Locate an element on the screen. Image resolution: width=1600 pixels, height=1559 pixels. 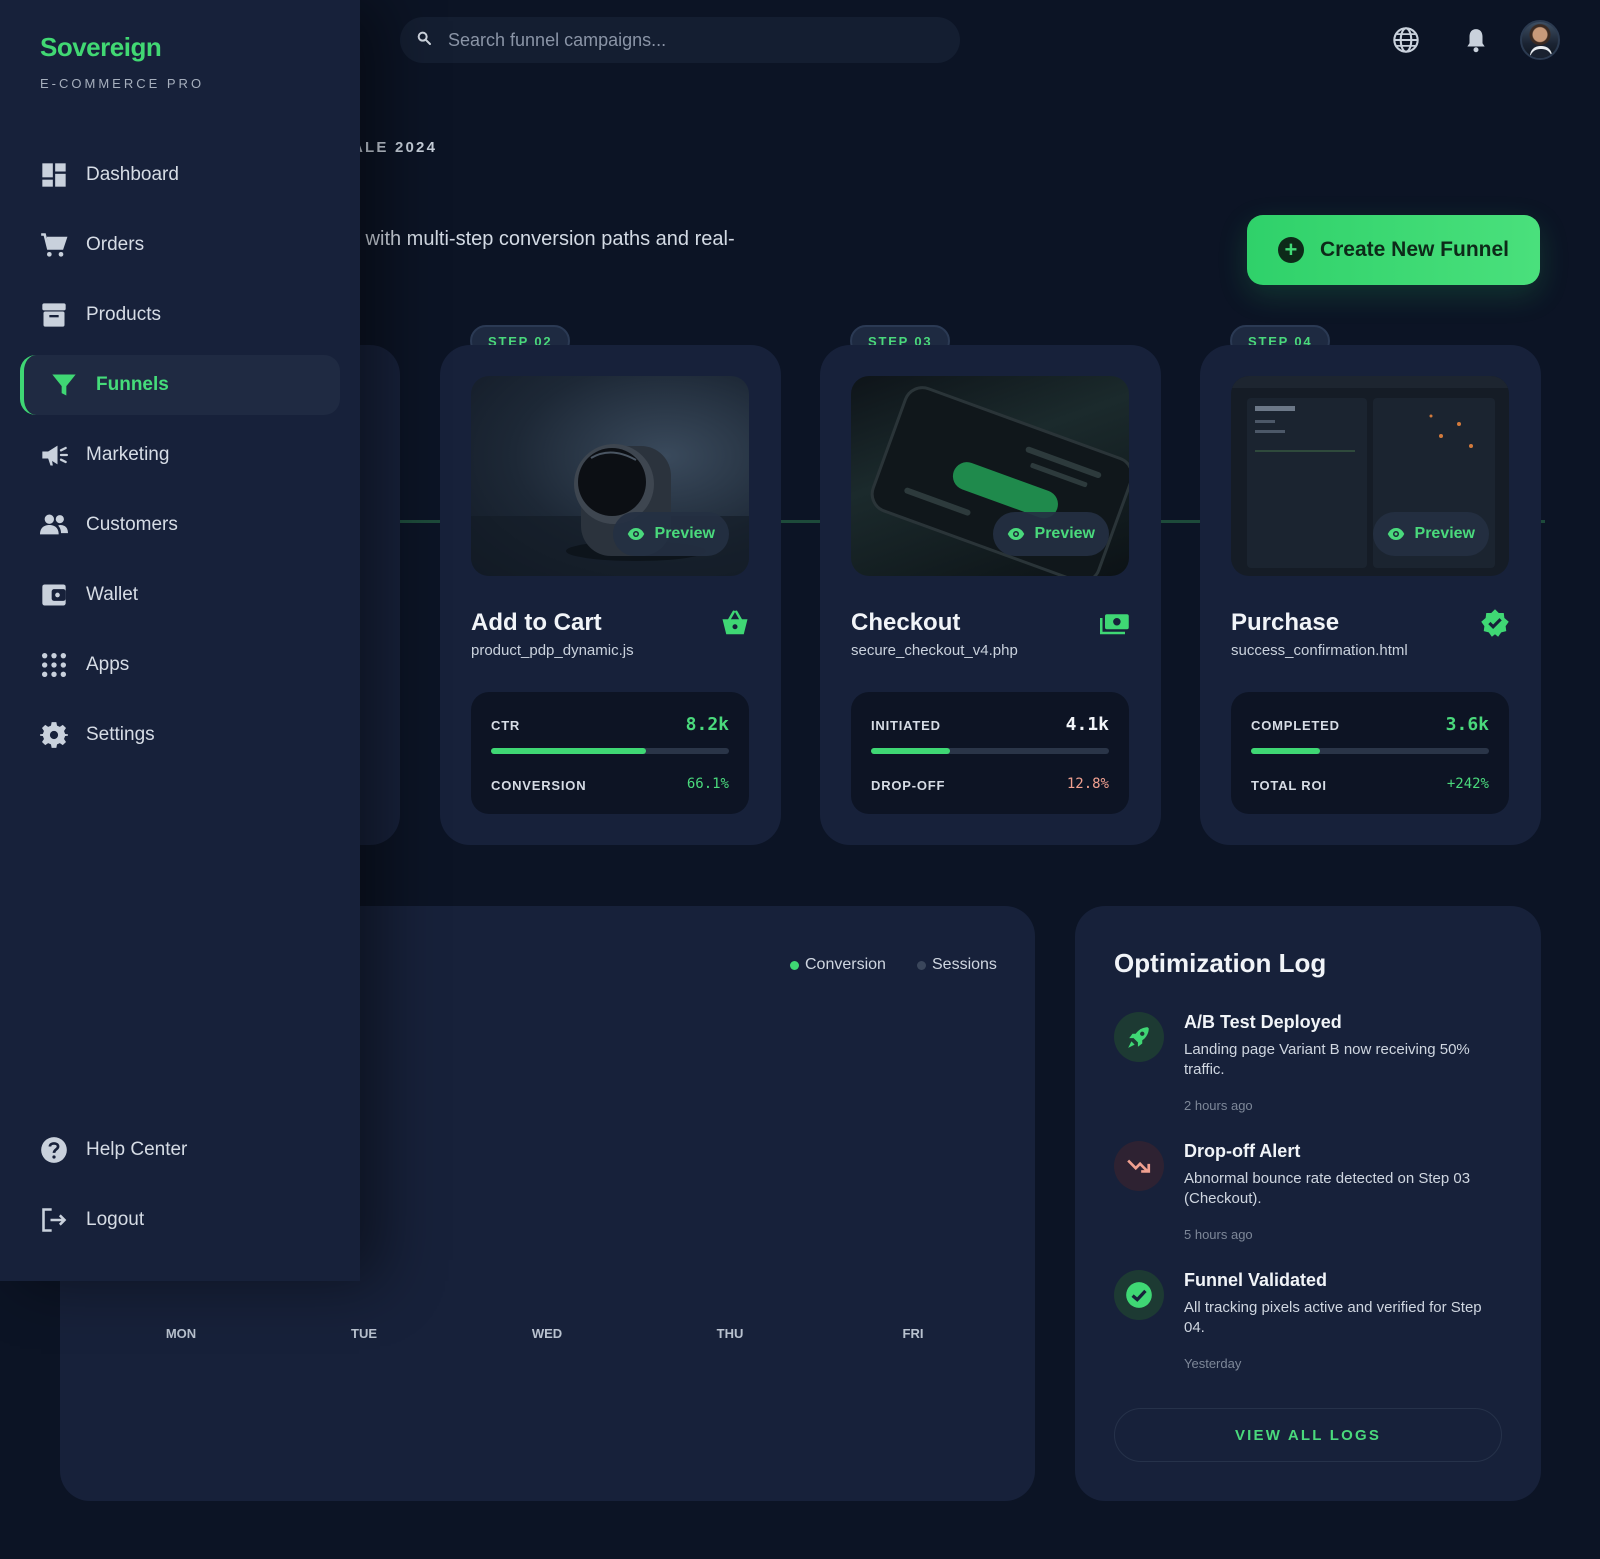
wallet-icon is located at coordinates (54, 595).